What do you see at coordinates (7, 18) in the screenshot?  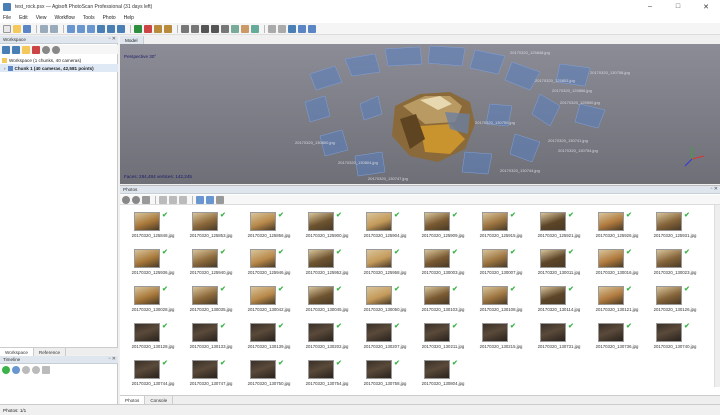 I see `menu-file: File` at bounding box center [7, 18].